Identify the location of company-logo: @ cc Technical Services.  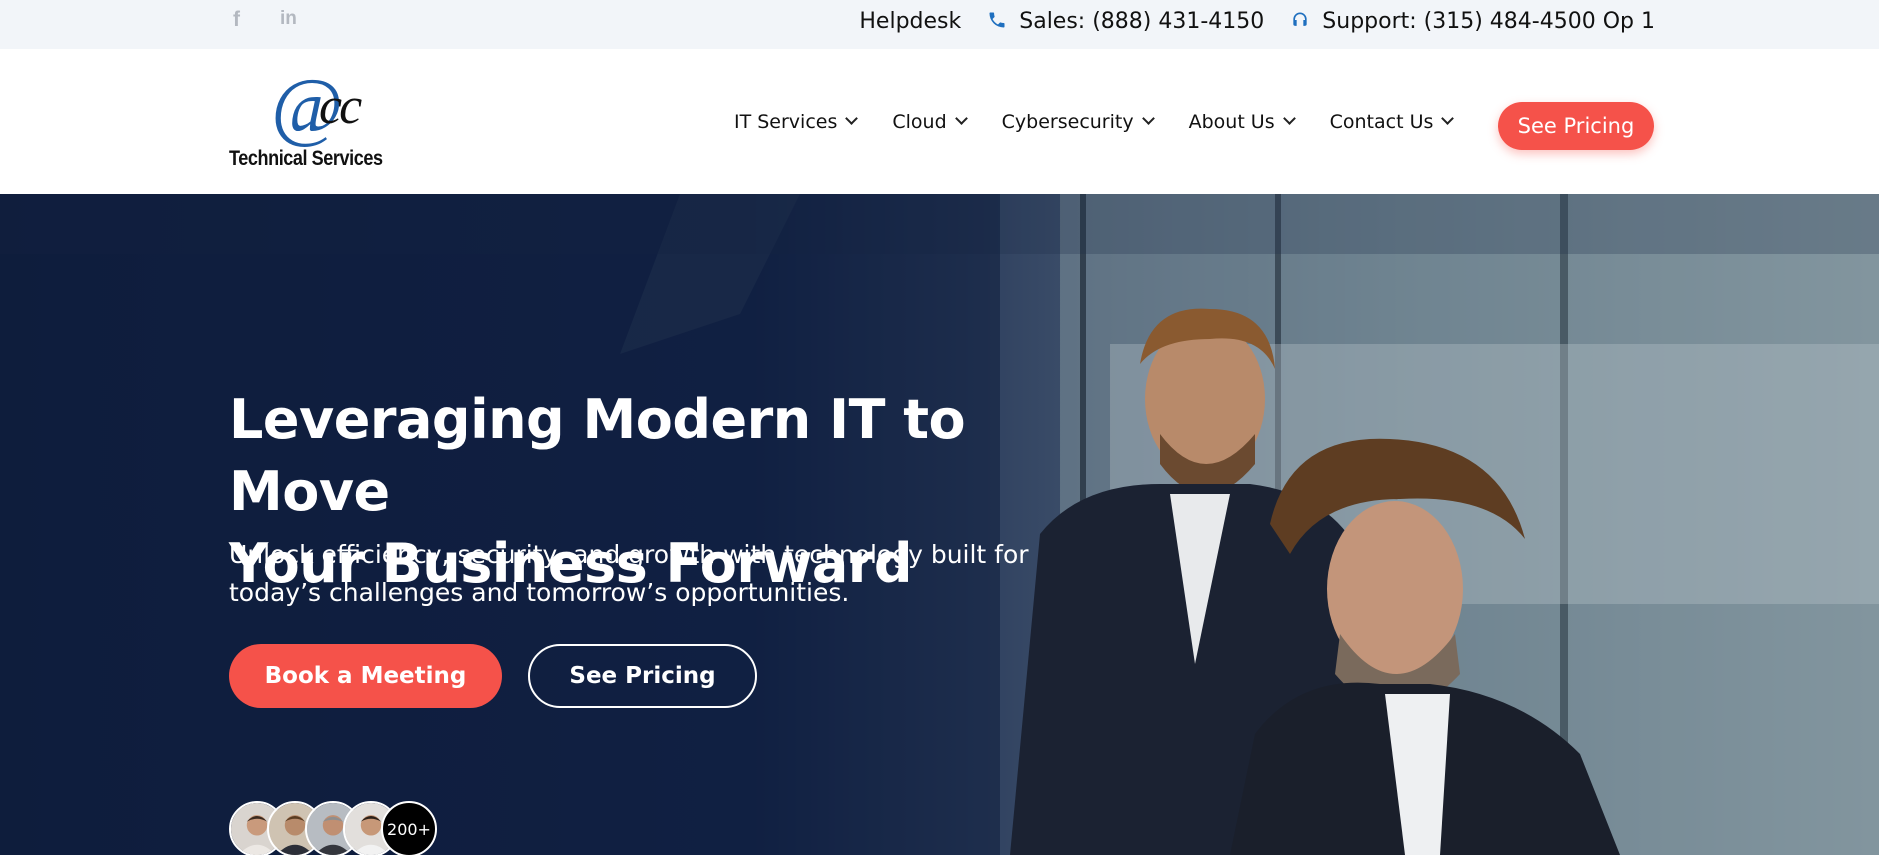
(314, 120).